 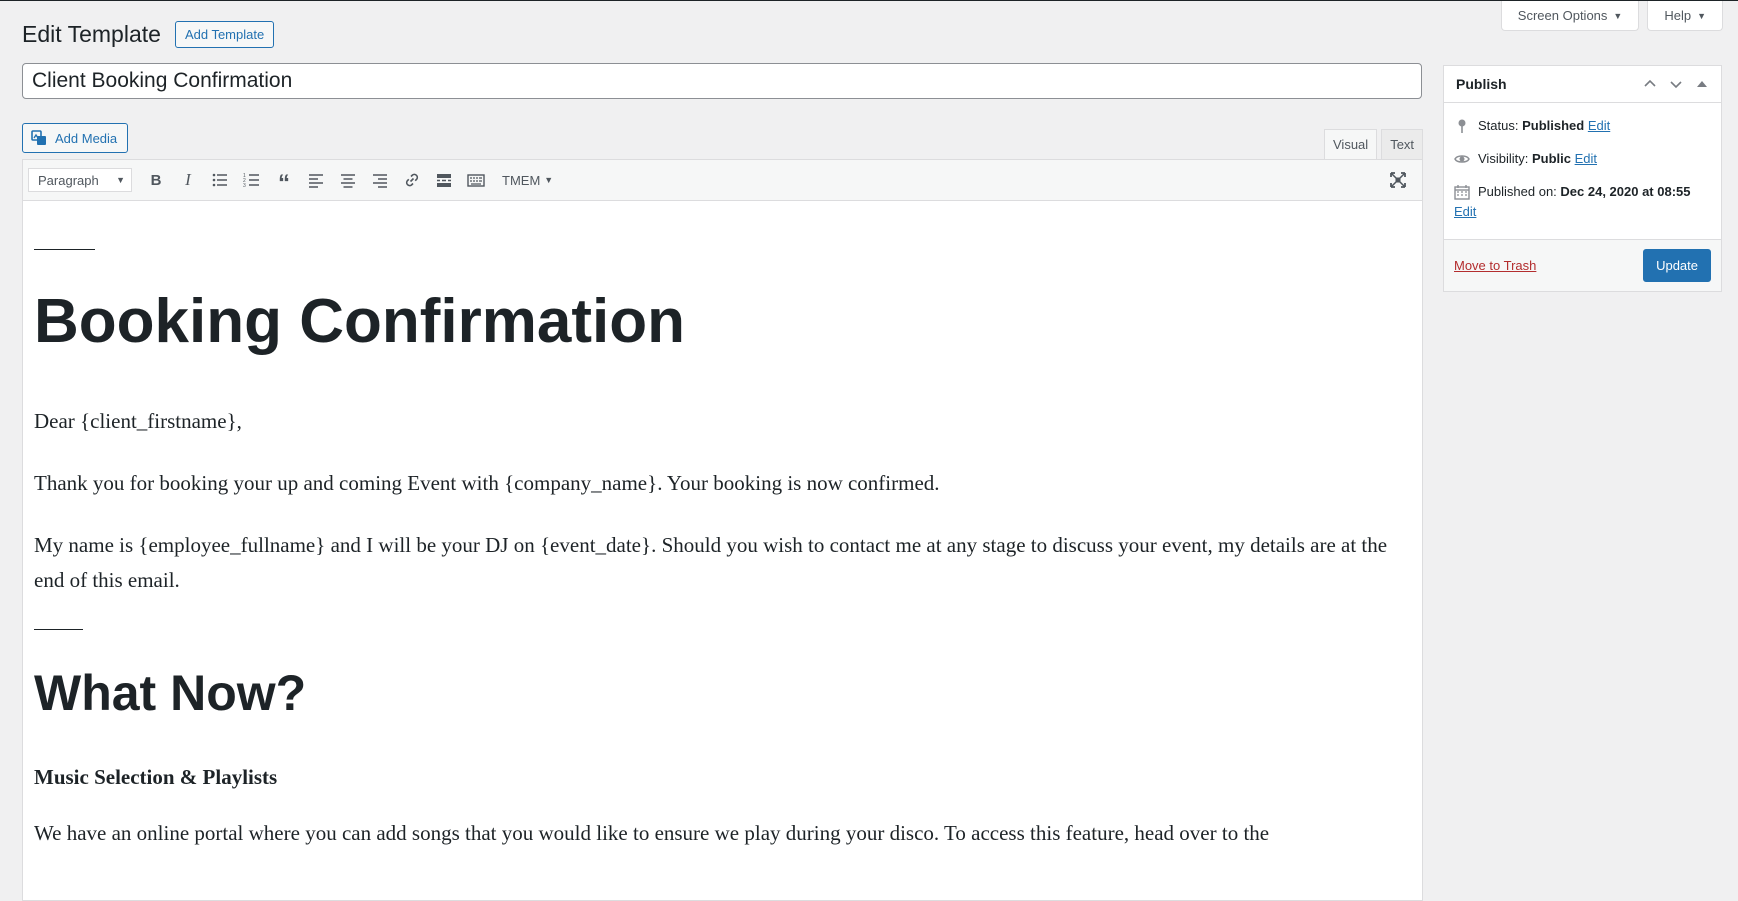 What do you see at coordinates (91, 34) in the screenshot?
I see `page-title: Edit Template` at bounding box center [91, 34].